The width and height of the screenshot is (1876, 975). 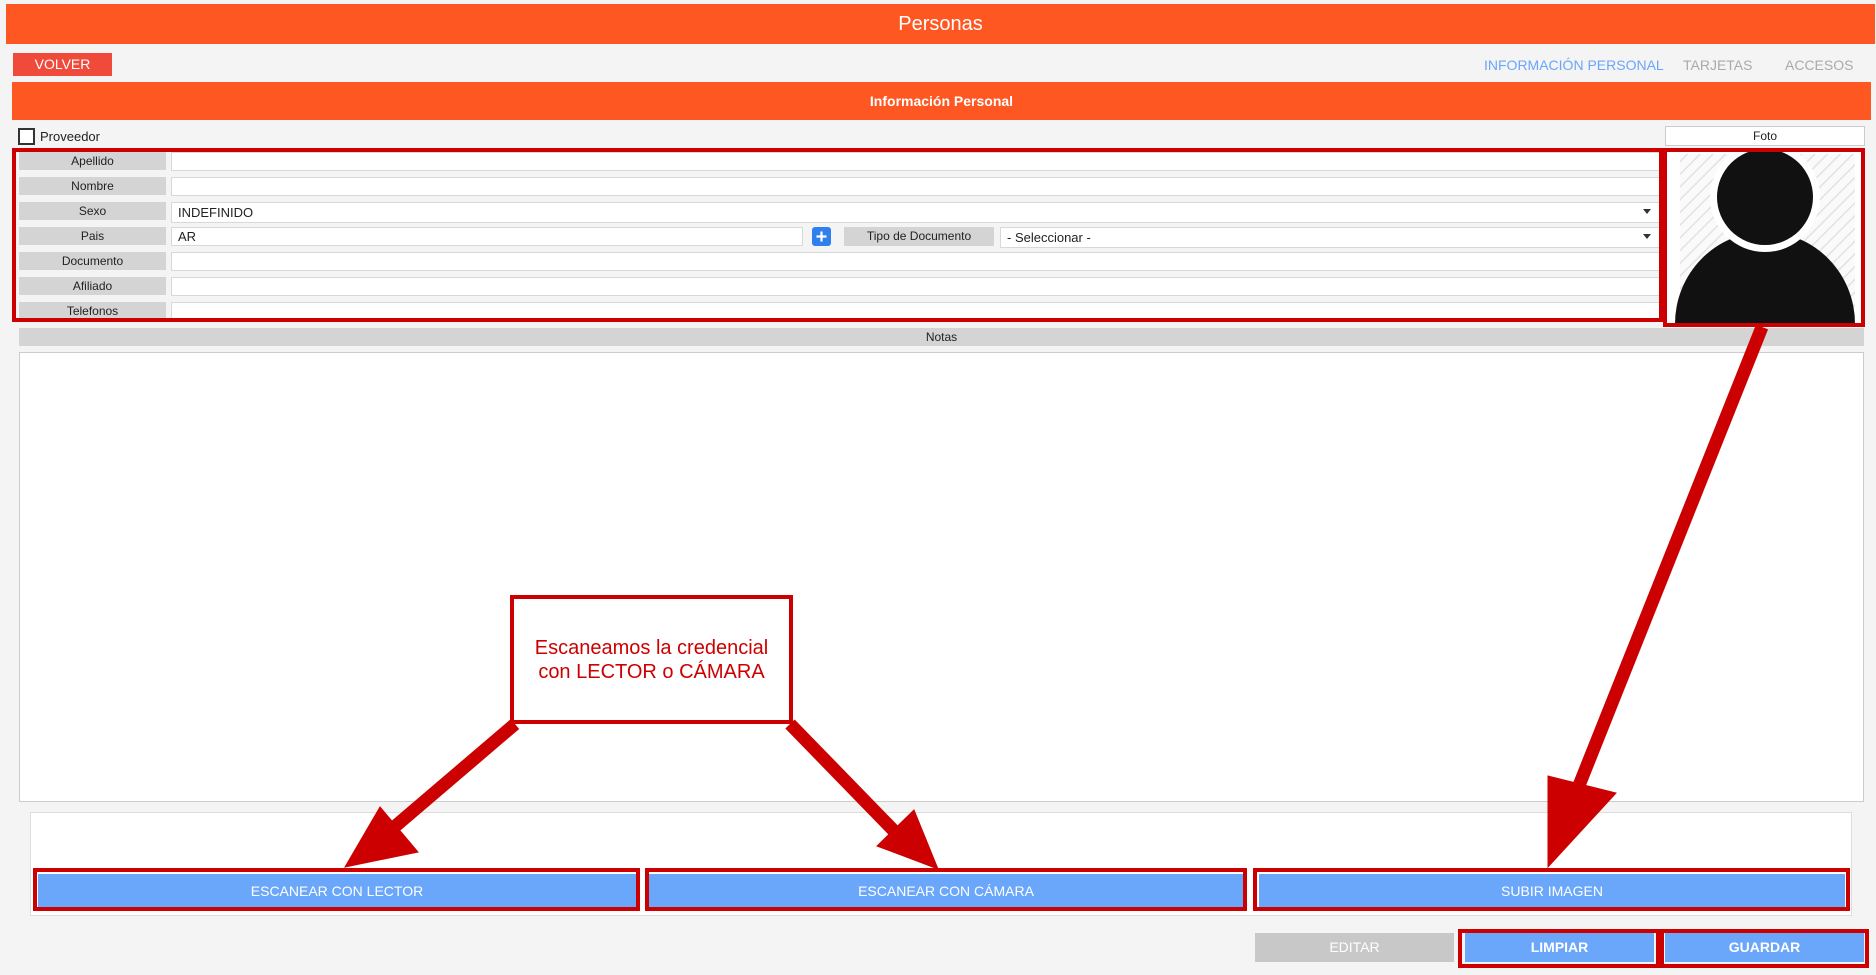 I want to click on arrow-head-imagen, so click(x=1582, y=822).